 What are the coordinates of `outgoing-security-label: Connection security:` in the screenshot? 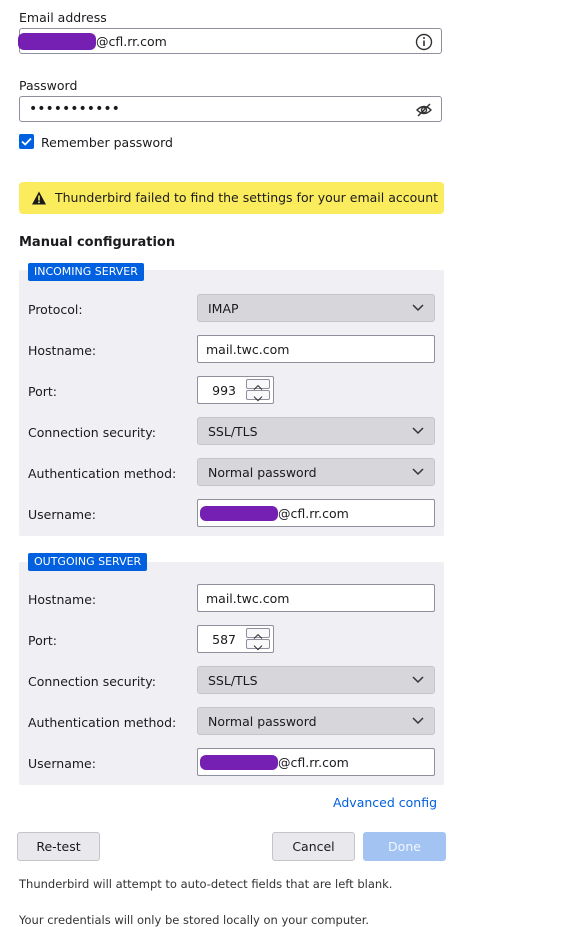 It's located at (92, 681).